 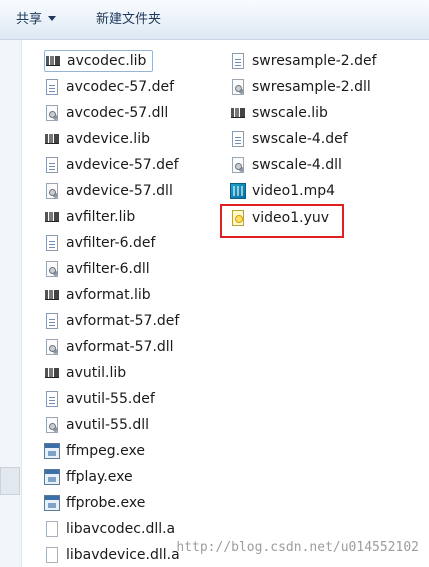 I want to click on file-item: video1.mp4, so click(x=282, y=191).